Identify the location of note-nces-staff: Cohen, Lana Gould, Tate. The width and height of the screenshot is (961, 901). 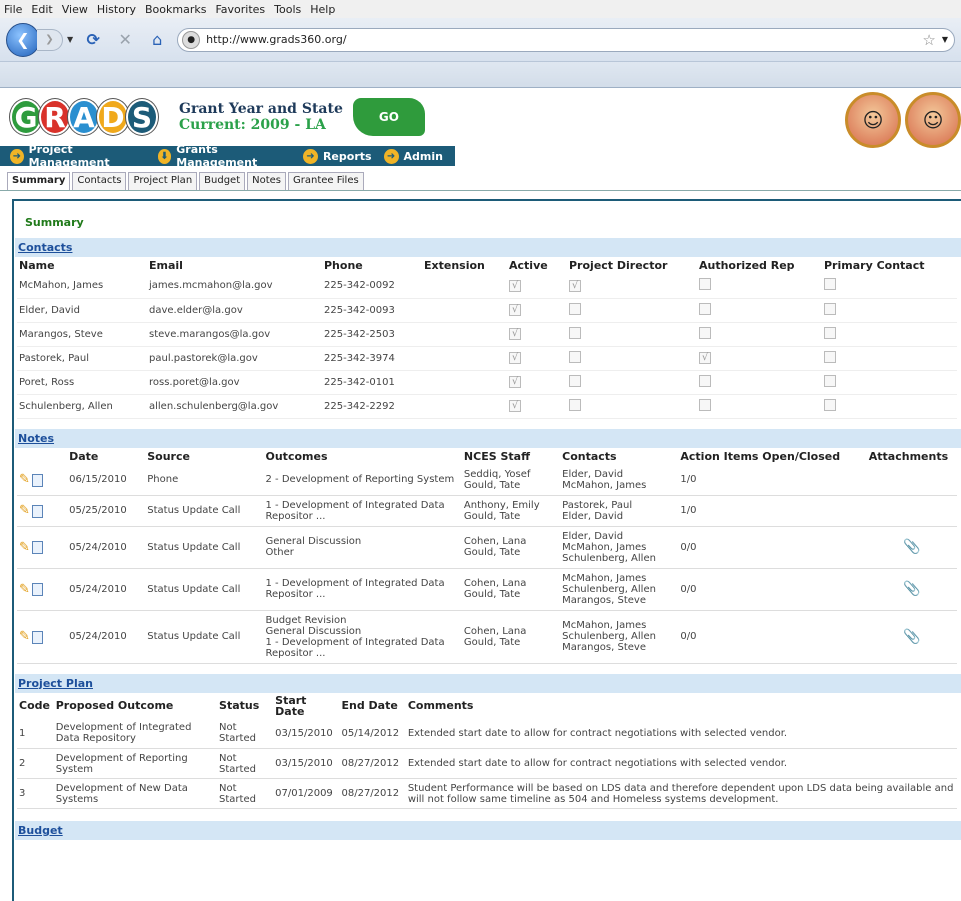
(511, 589).